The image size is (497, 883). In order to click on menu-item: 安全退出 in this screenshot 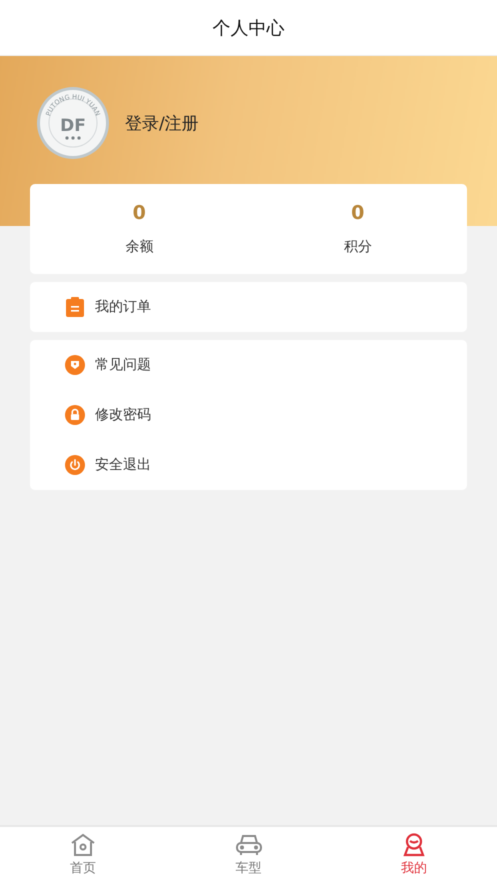, I will do `click(248, 465)`.